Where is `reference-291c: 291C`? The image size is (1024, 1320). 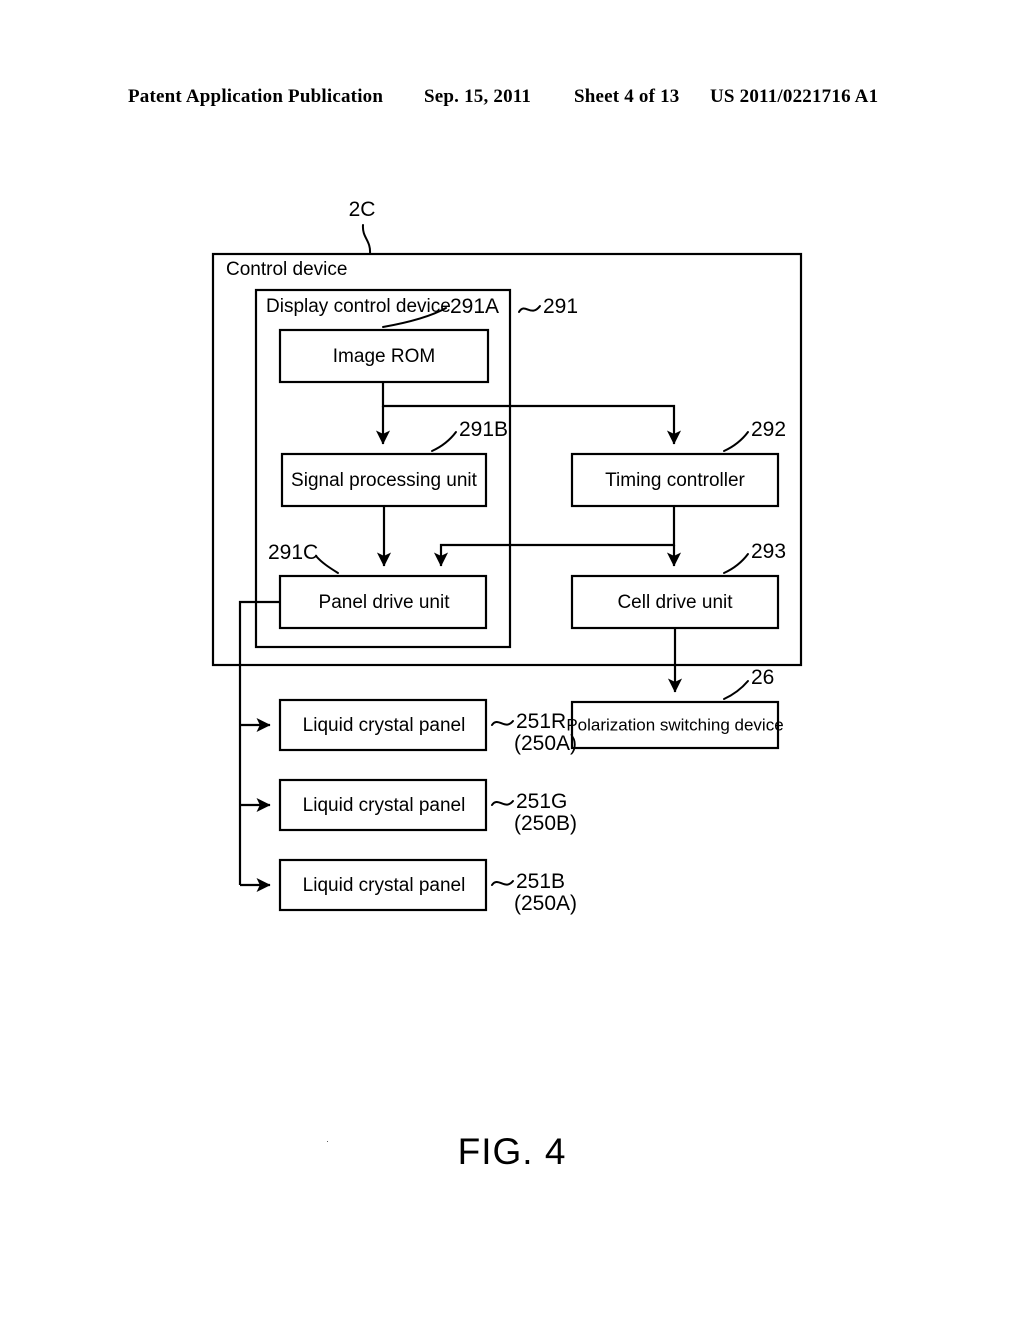
reference-291c: 291C is located at coordinates (293, 552).